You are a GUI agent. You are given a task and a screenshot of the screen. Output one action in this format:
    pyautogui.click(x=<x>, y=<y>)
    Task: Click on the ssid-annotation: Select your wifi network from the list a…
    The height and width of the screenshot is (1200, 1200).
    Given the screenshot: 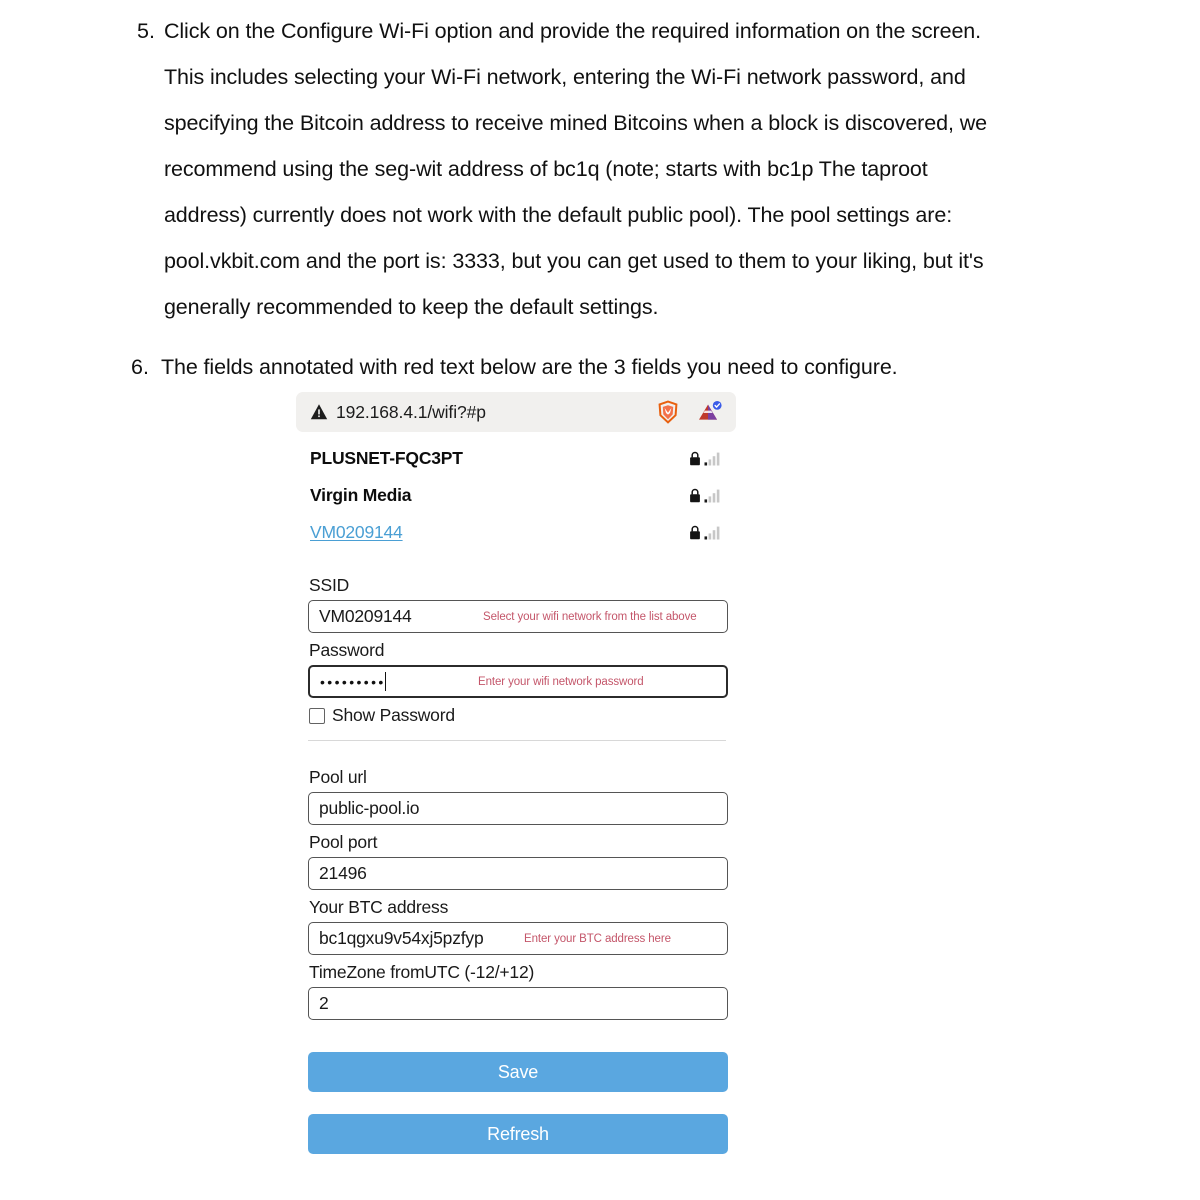 What is the action you would take?
    pyautogui.click(x=590, y=616)
    